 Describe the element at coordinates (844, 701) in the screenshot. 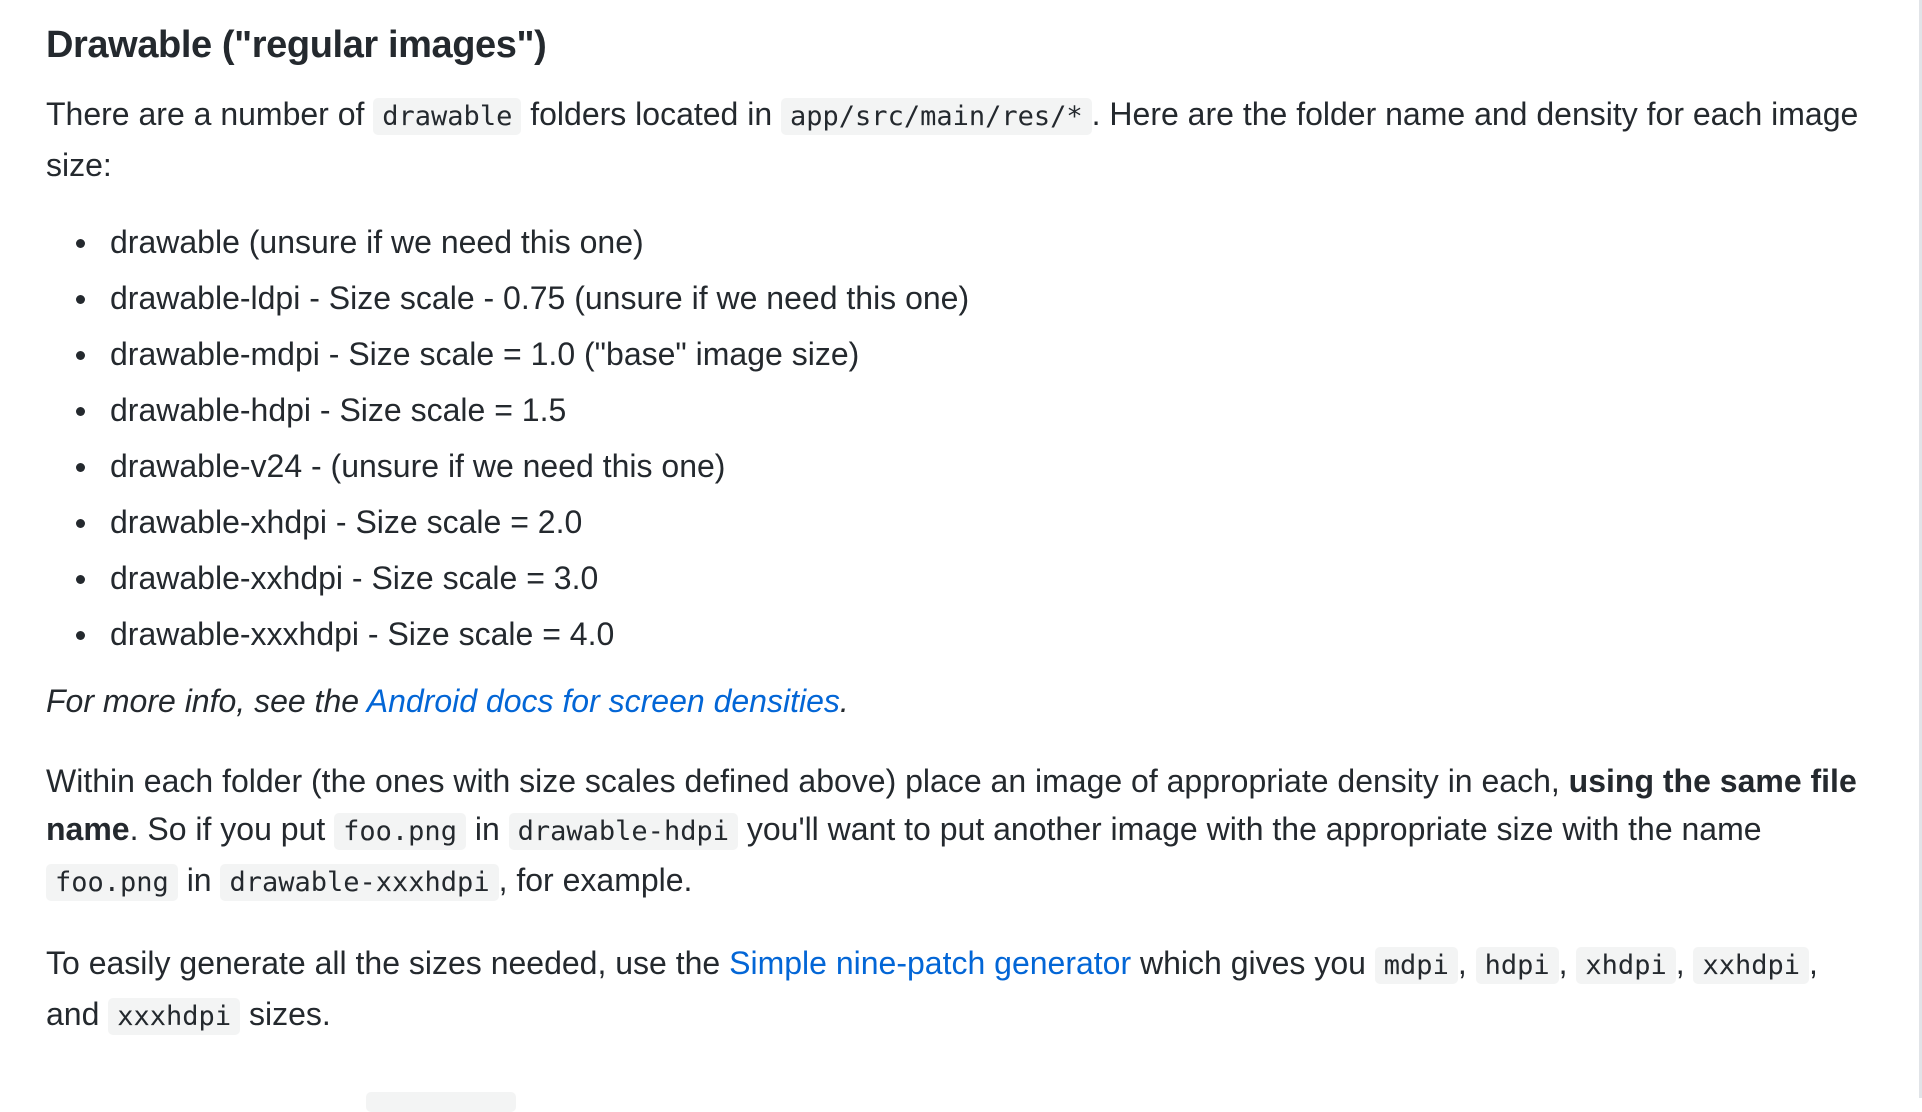

I see `more-info-suffix: .` at that location.